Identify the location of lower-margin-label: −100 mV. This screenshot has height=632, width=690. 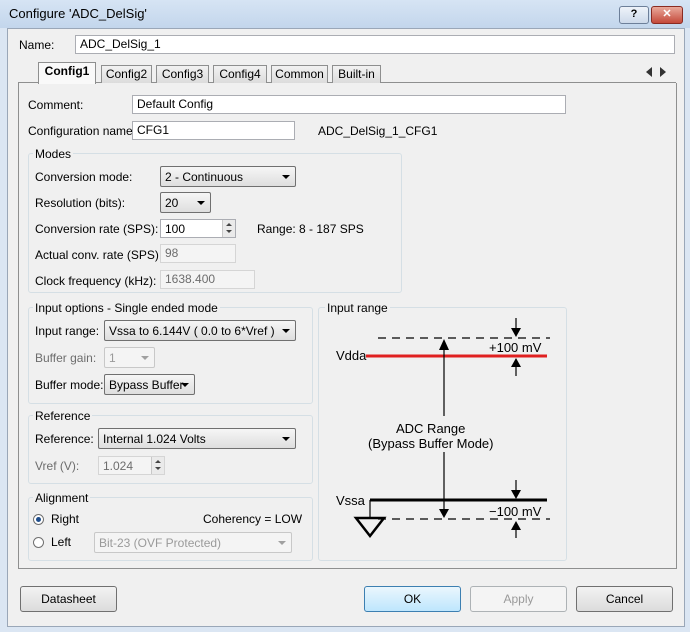
(515, 511).